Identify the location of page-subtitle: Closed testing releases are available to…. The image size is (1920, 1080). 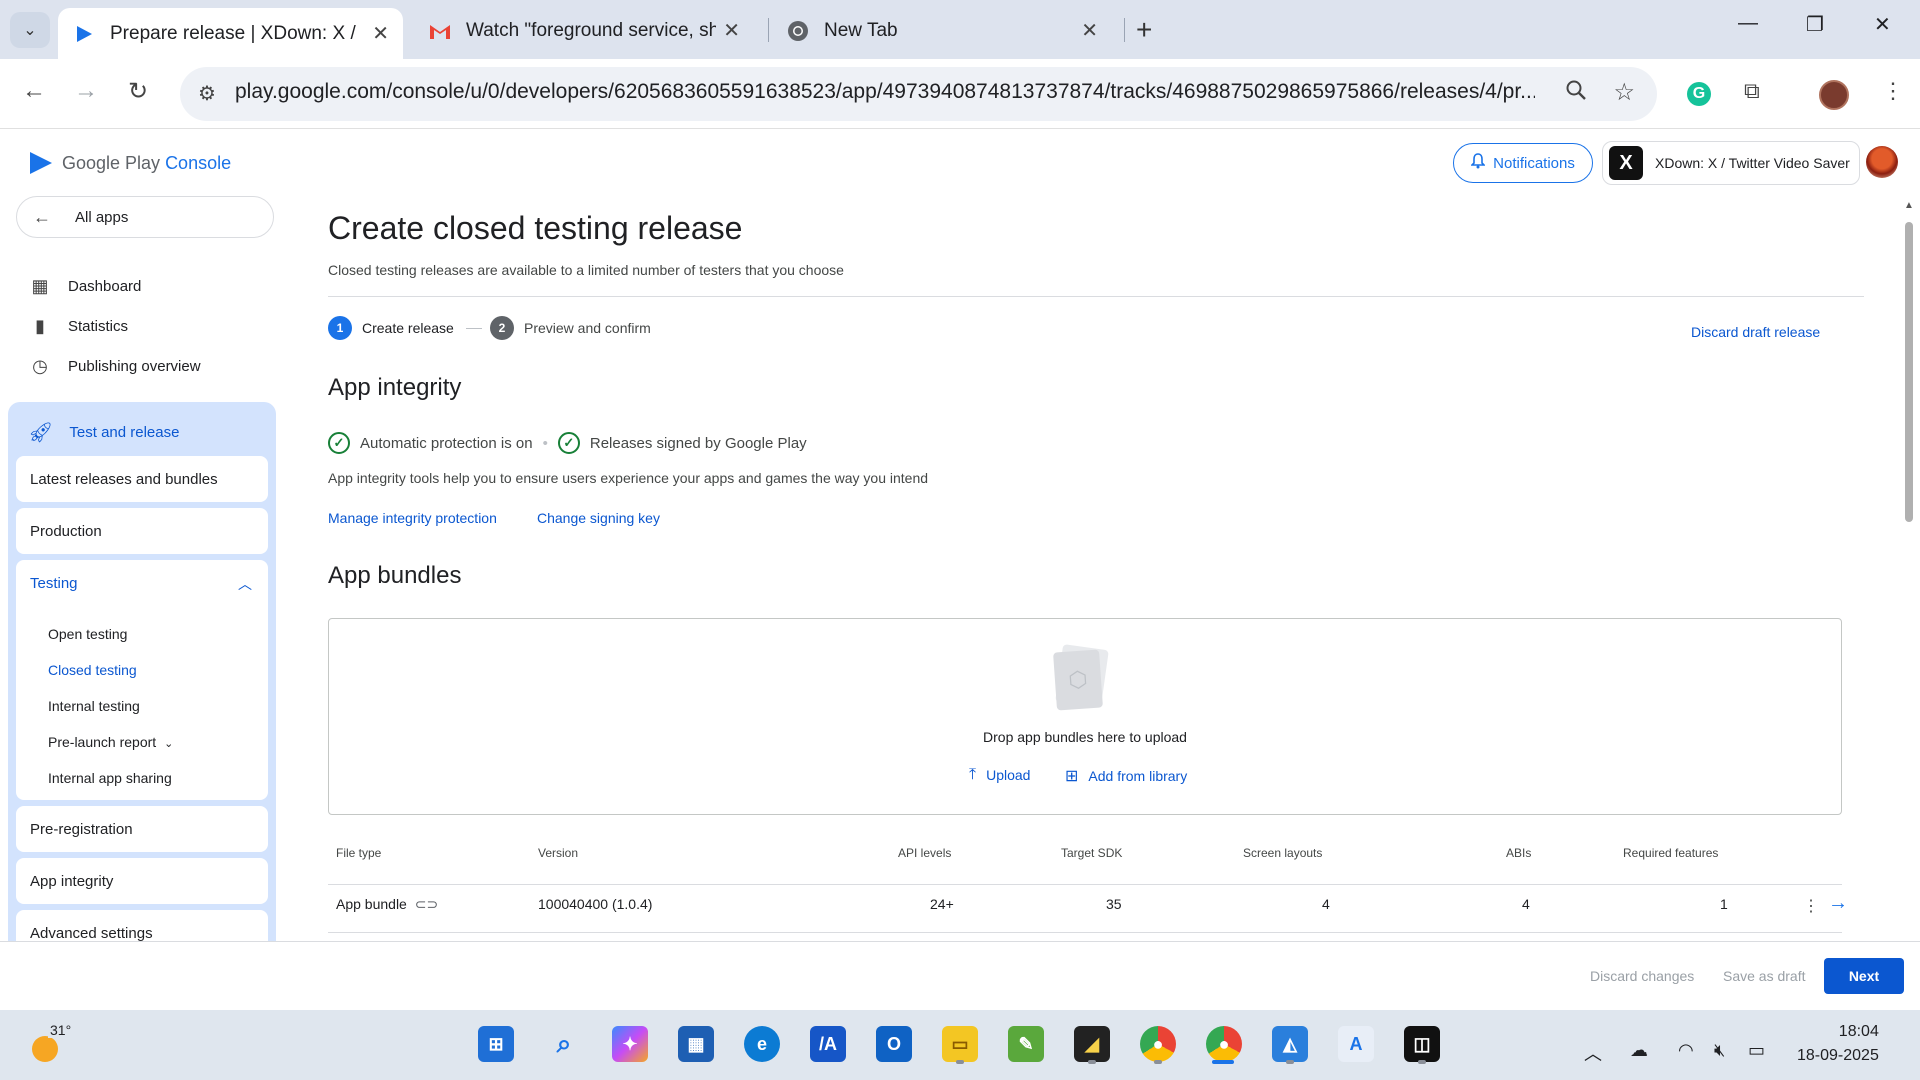
(586, 270).